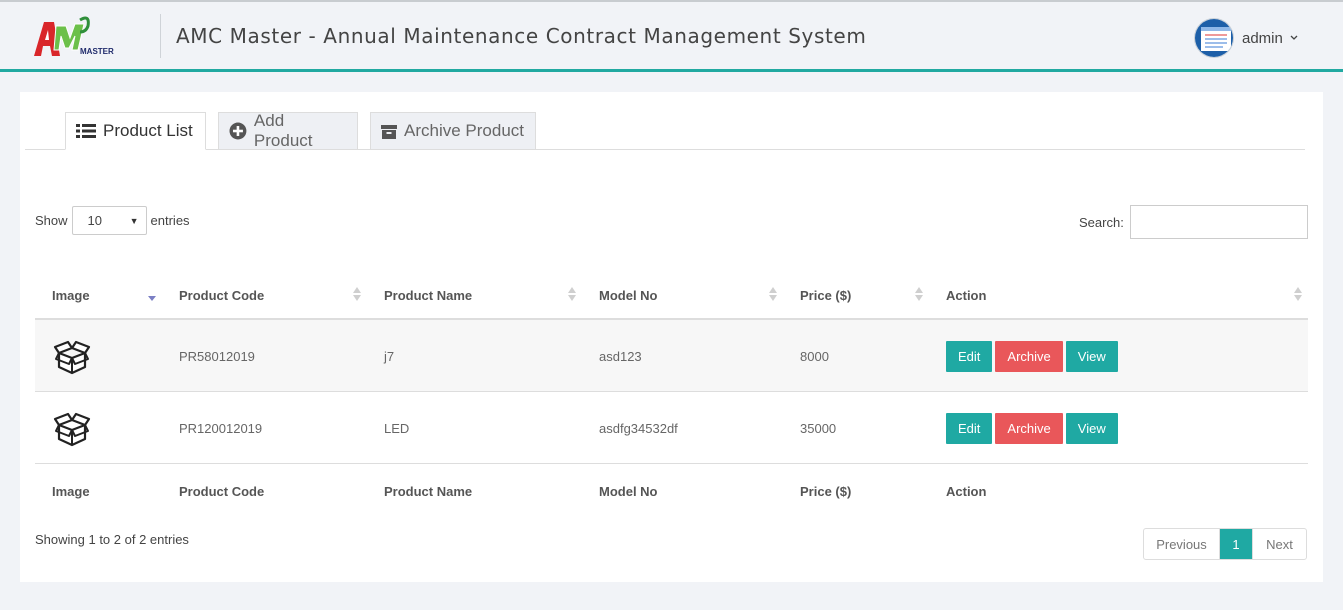 The image size is (1343, 610). What do you see at coordinates (464, 130) in the screenshot?
I see `tab-archive-product-label: Archive Product` at bounding box center [464, 130].